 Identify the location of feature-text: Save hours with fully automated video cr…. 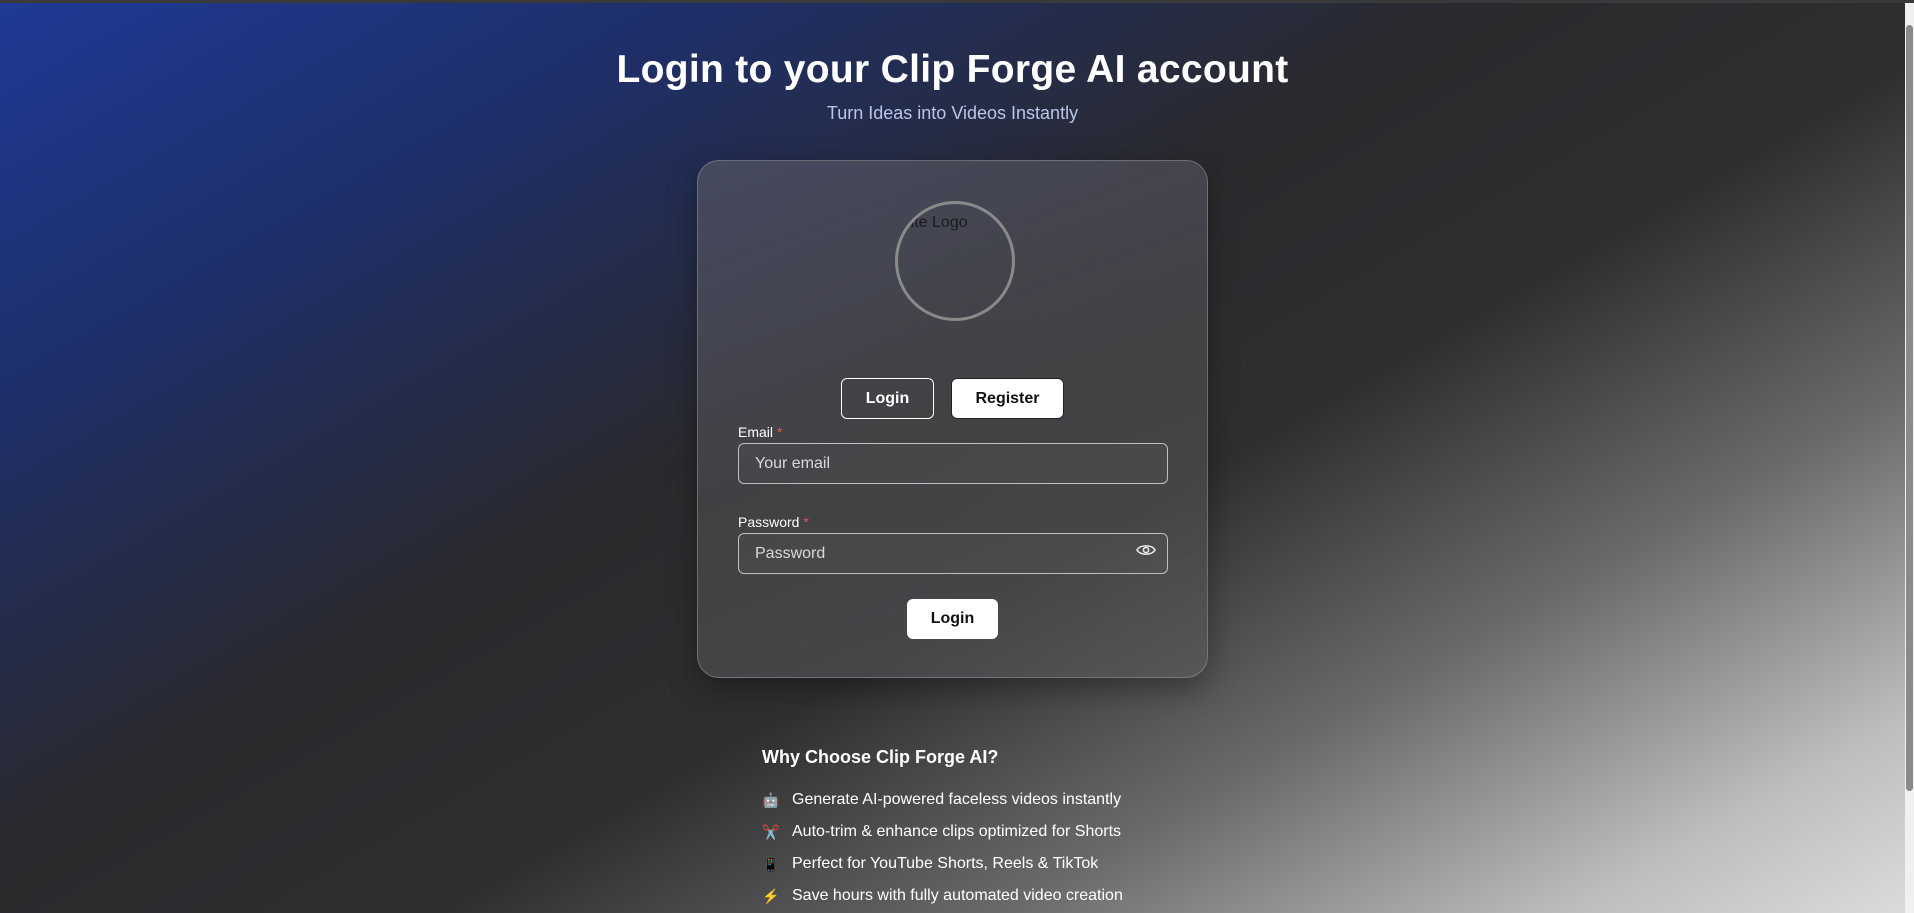
(957, 895).